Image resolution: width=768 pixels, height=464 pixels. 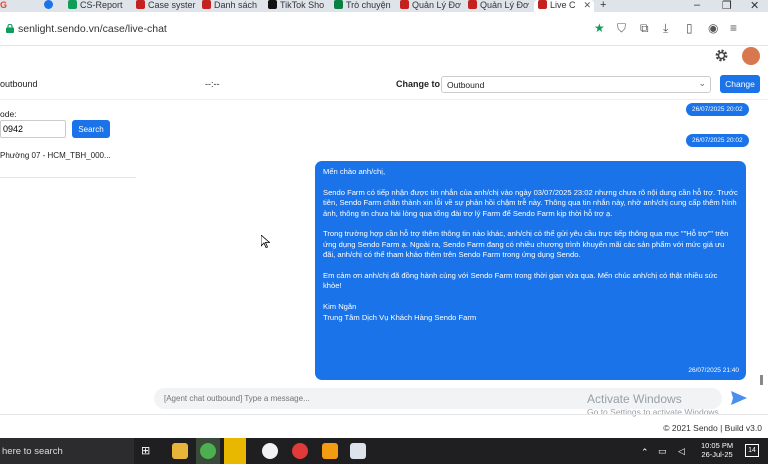 I want to click on taskbar-search-text: here to search, so click(x=32, y=451).